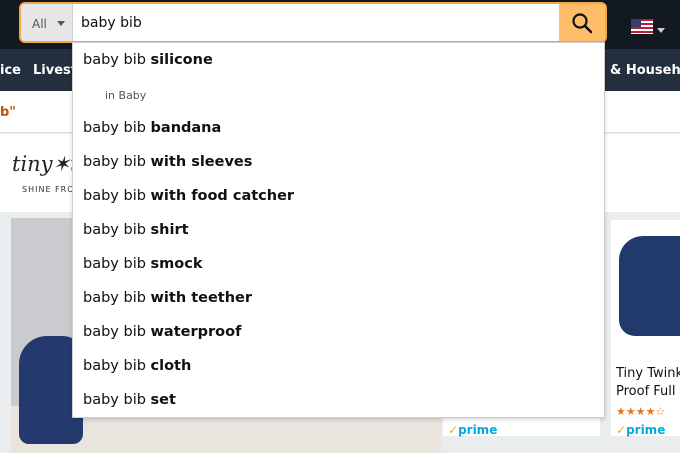 Image resolution: width=680 pixels, height=453 pixels. I want to click on language-caret-icon, so click(661, 30).